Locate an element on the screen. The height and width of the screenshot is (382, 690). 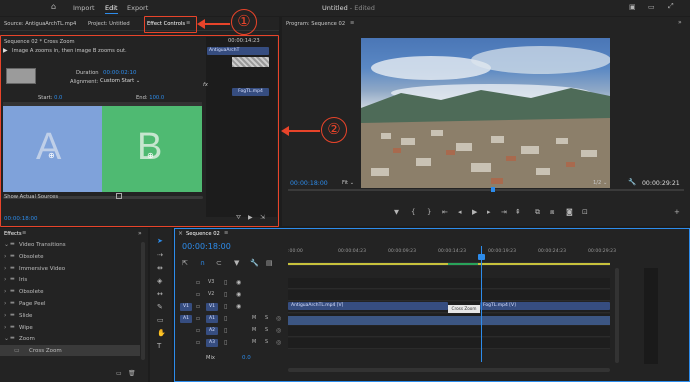
snap-icon: ∩ is located at coordinates (202, 263).